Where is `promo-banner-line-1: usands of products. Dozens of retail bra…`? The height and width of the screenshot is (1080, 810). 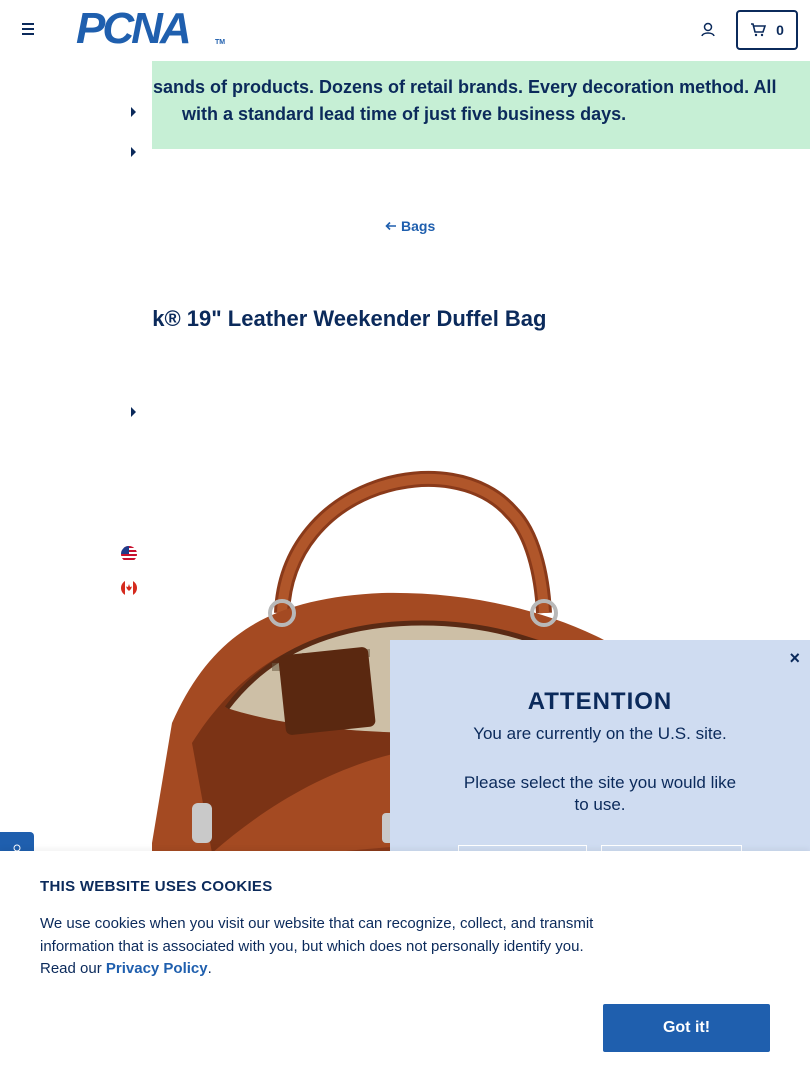 promo-banner-line-1: usands of products. Dozens of retail bra… is located at coordinates (459, 87).